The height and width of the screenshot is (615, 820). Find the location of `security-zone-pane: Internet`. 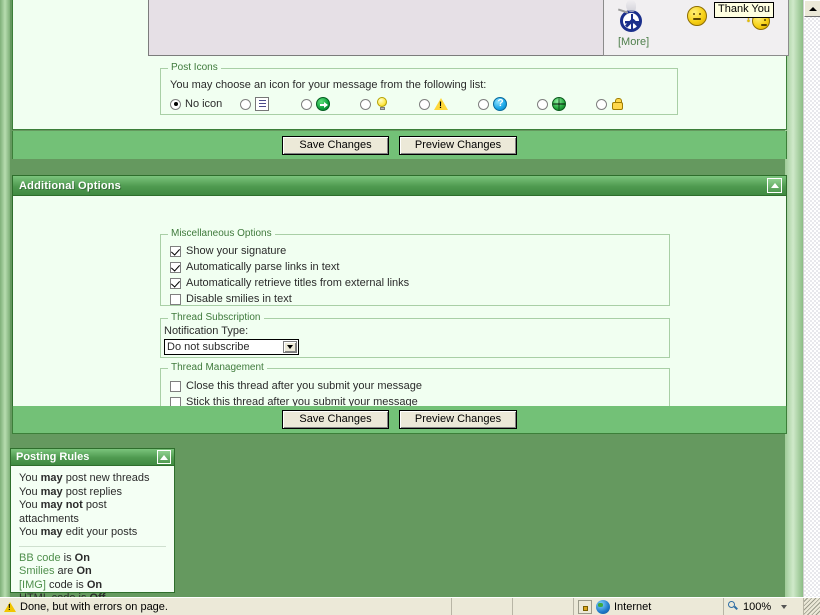

security-zone-pane: Internet is located at coordinates (649, 606).